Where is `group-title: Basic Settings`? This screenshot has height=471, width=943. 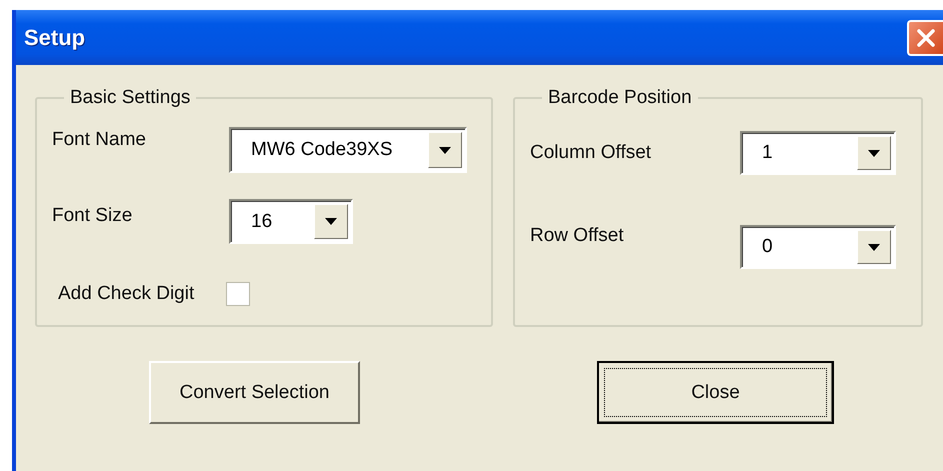
group-title: Basic Settings is located at coordinates (130, 98).